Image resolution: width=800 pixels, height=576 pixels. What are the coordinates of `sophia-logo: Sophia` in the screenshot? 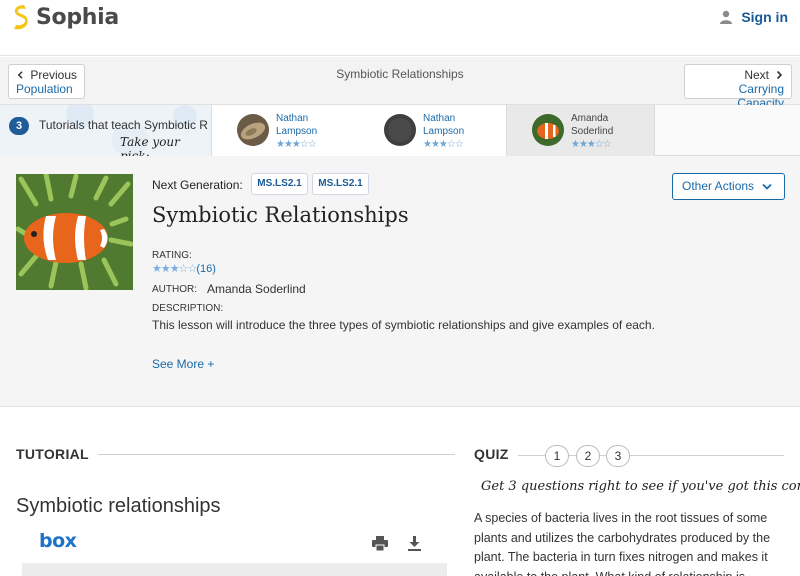 It's located at (64, 17).